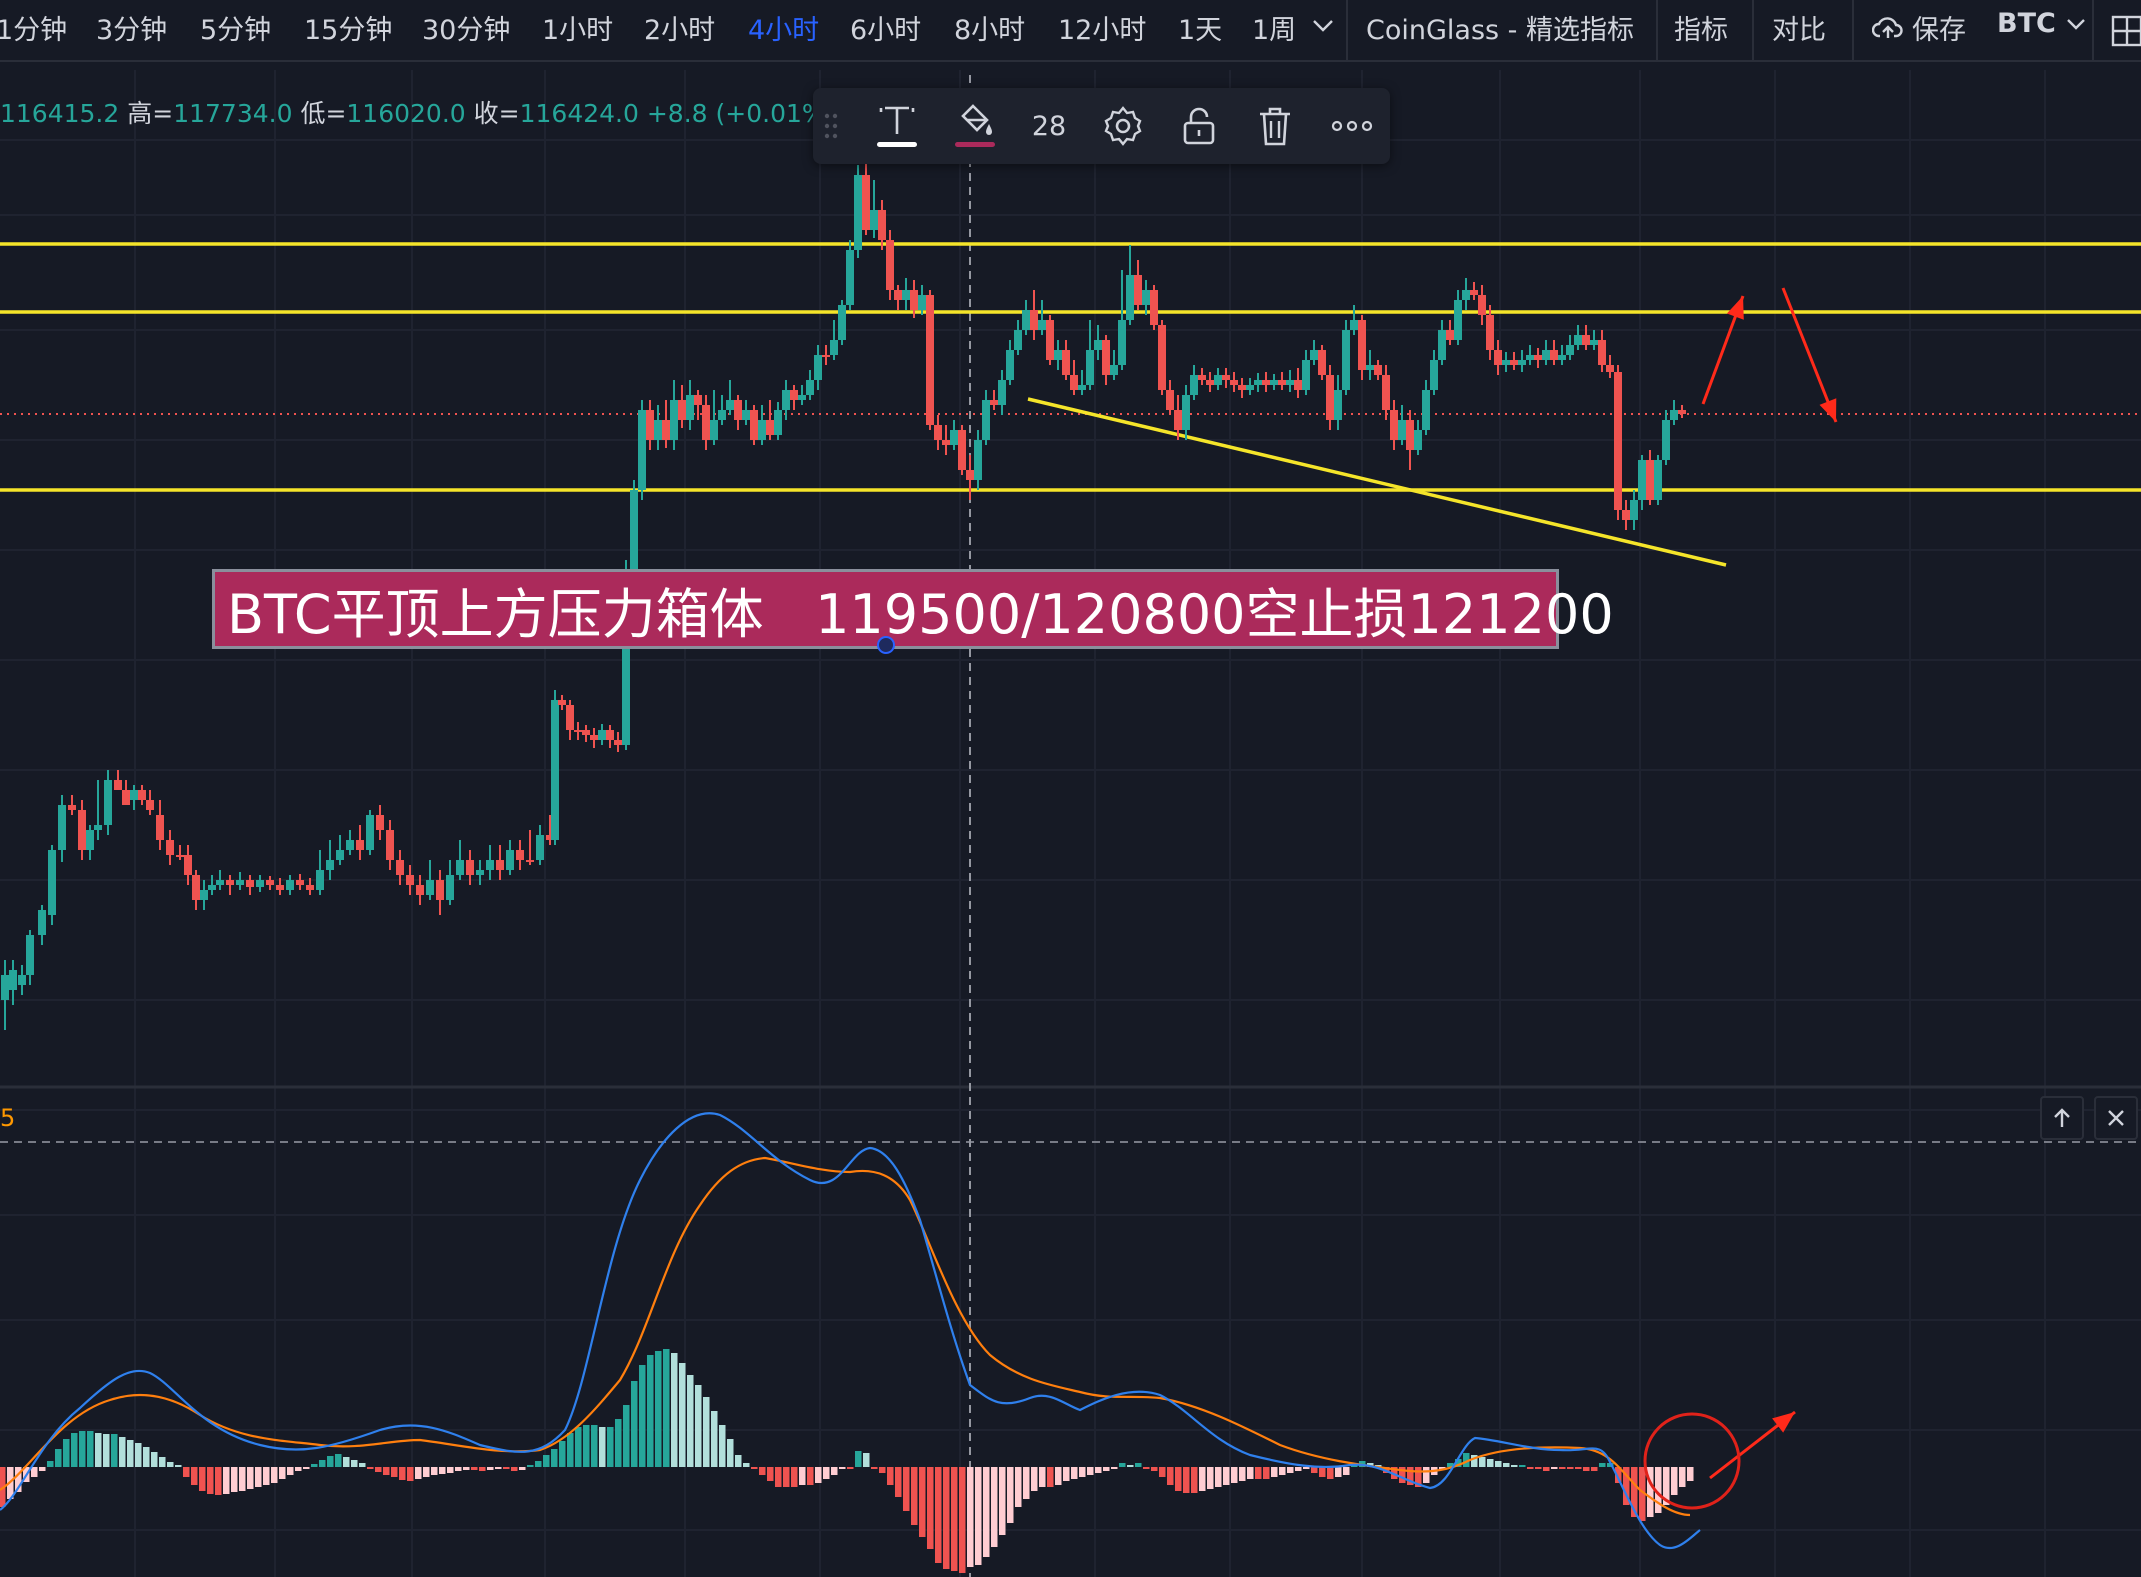 The width and height of the screenshot is (2141, 1577). I want to click on text-color-button, so click(897, 126).